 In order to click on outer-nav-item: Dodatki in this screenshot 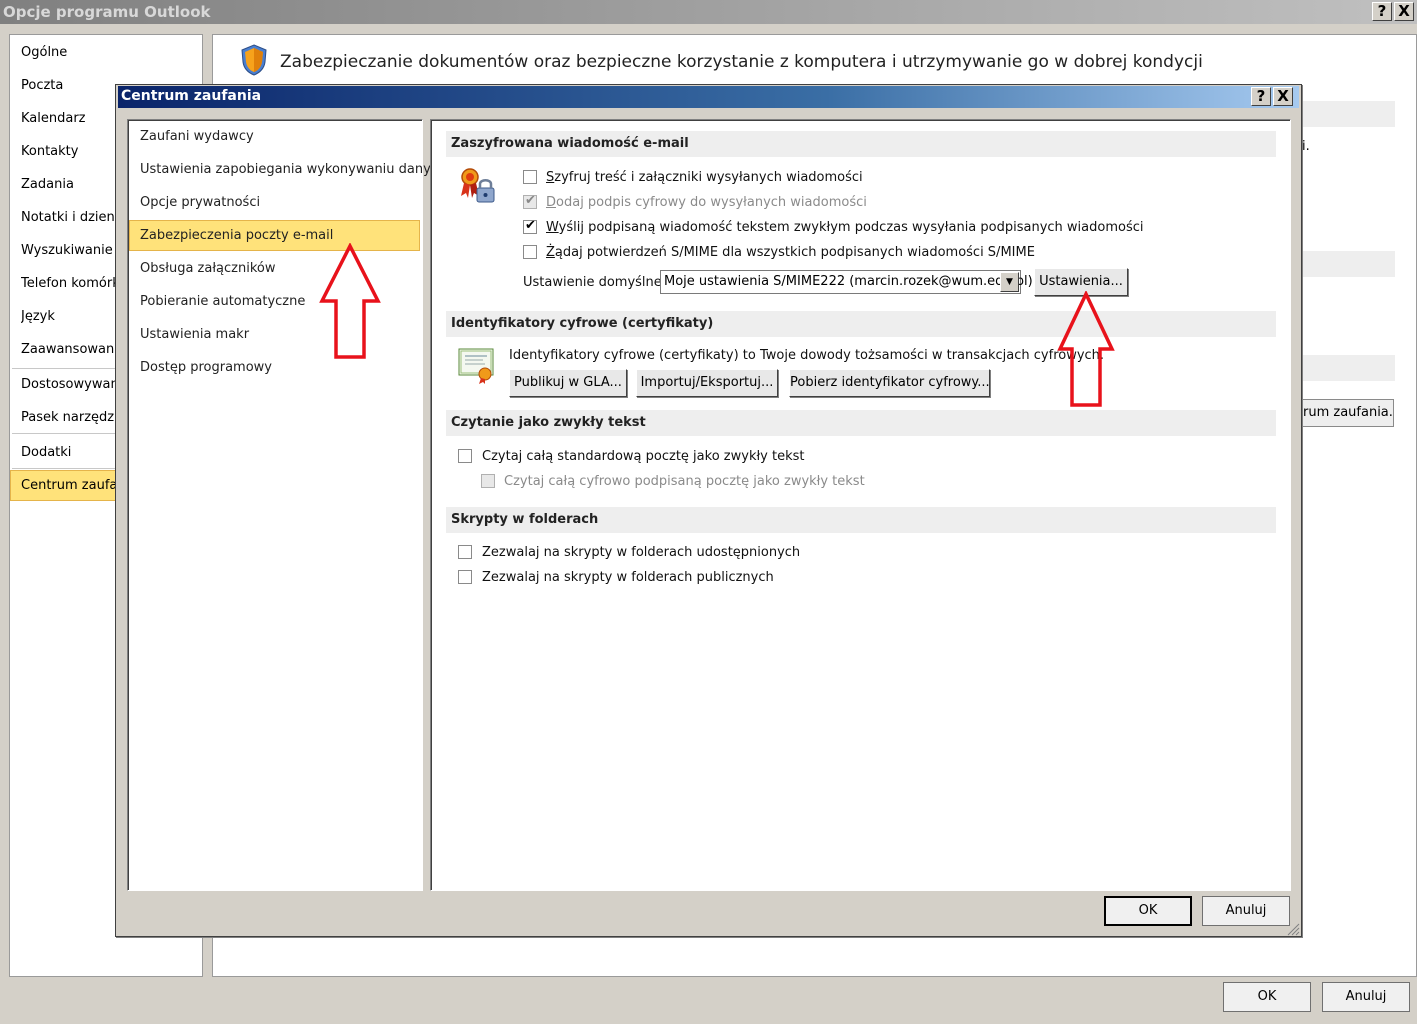, I will do `click(68, 452)`.